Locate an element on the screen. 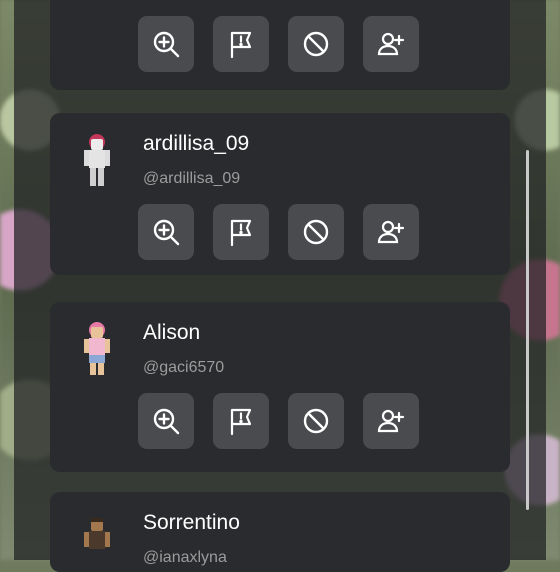 This screenshot has width=560, height=572. player-display-name: Sorrentino is located at coordinates (191, 522).